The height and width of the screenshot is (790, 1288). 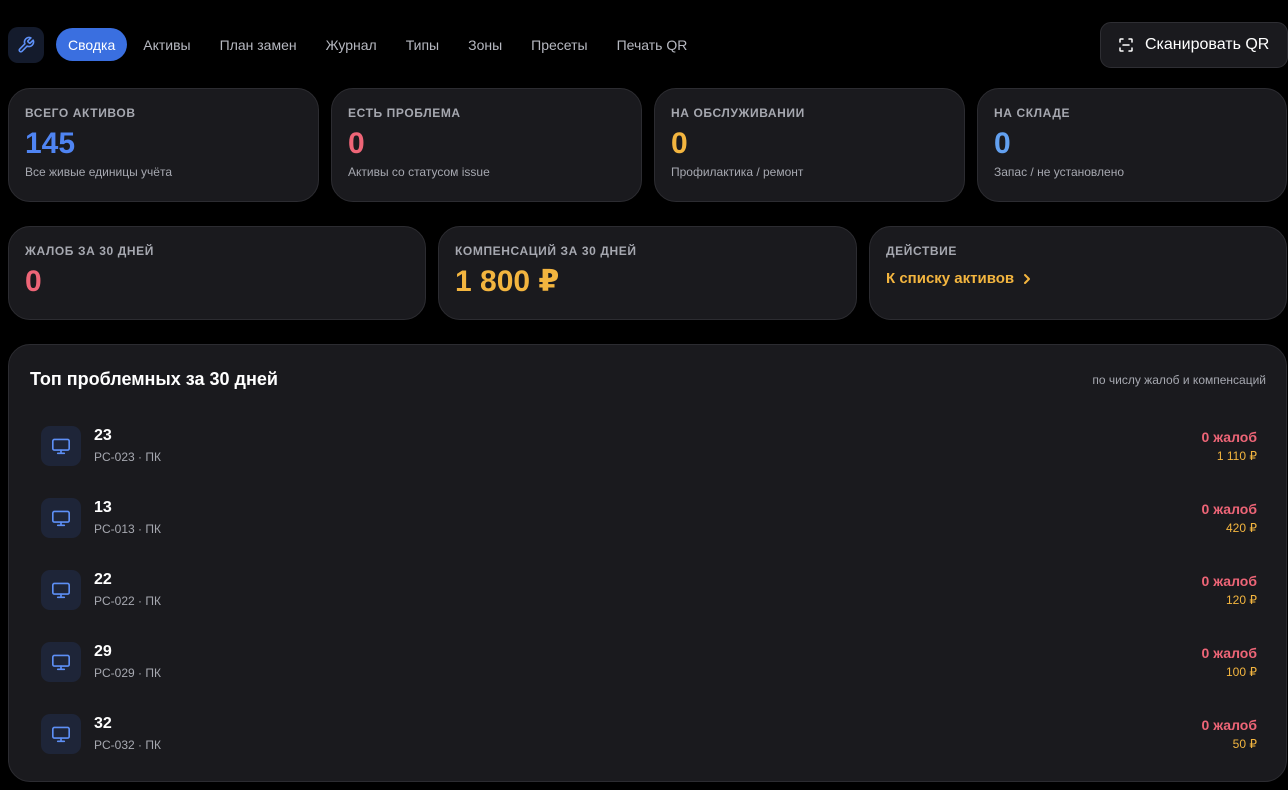 I want to click on action-label: ДЕЙСТВИЕ, so click(x=921, y=251).